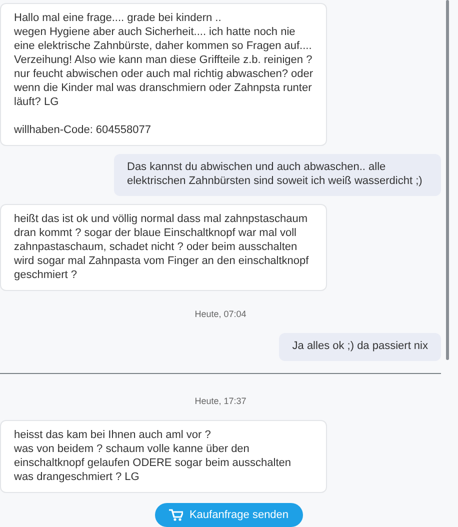  What do you see at coordinates (277, 175) in the screenshot?
I see `sent-message: Das kannst du abwischen und auch abwaschen.. alle elektrischen Zahnbürsten sind soweit ich weiß wasserdicht ;)` at bounding box center [277, 175].